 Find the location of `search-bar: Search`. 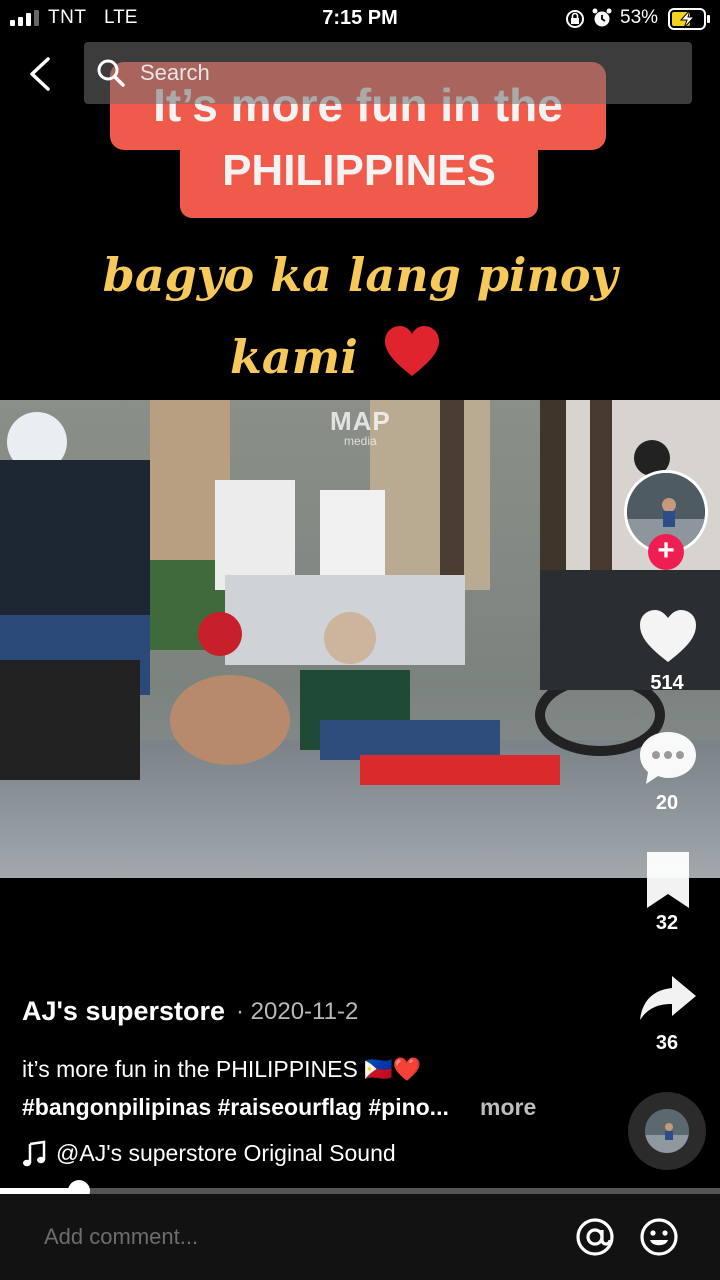

search-bar: Search is located at coordinates (388, 73).